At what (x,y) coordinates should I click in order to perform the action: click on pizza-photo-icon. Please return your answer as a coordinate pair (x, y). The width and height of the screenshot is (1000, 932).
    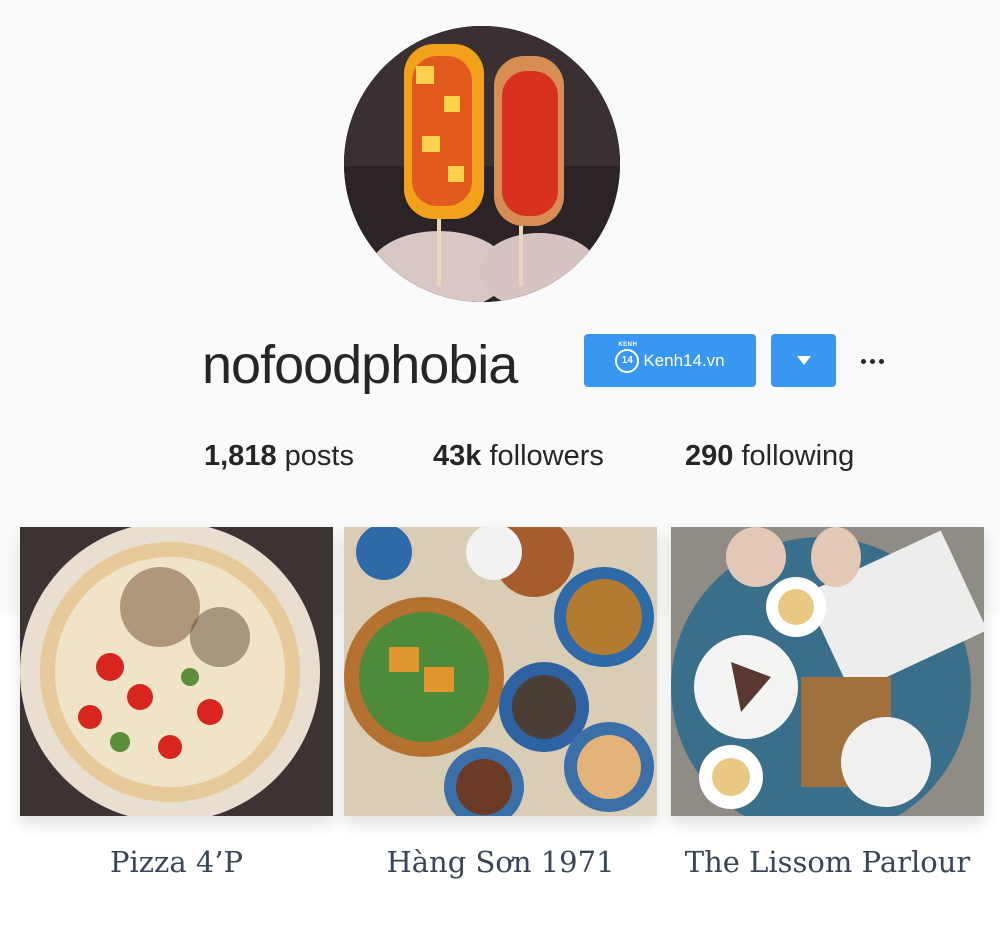
    Looking at the image, I should click on (176, 671).